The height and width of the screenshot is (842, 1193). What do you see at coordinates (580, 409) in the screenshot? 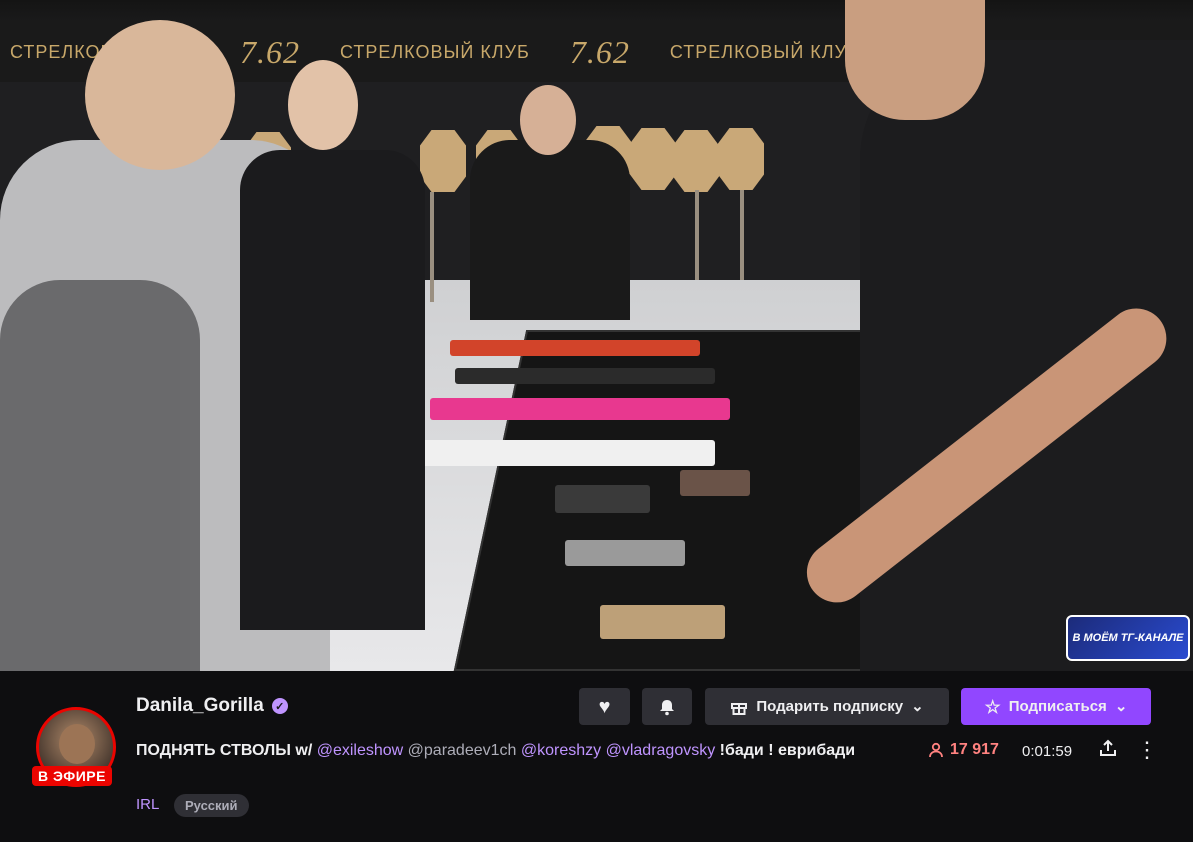
I see `rifle-pink` at bounding box center [580, 409].